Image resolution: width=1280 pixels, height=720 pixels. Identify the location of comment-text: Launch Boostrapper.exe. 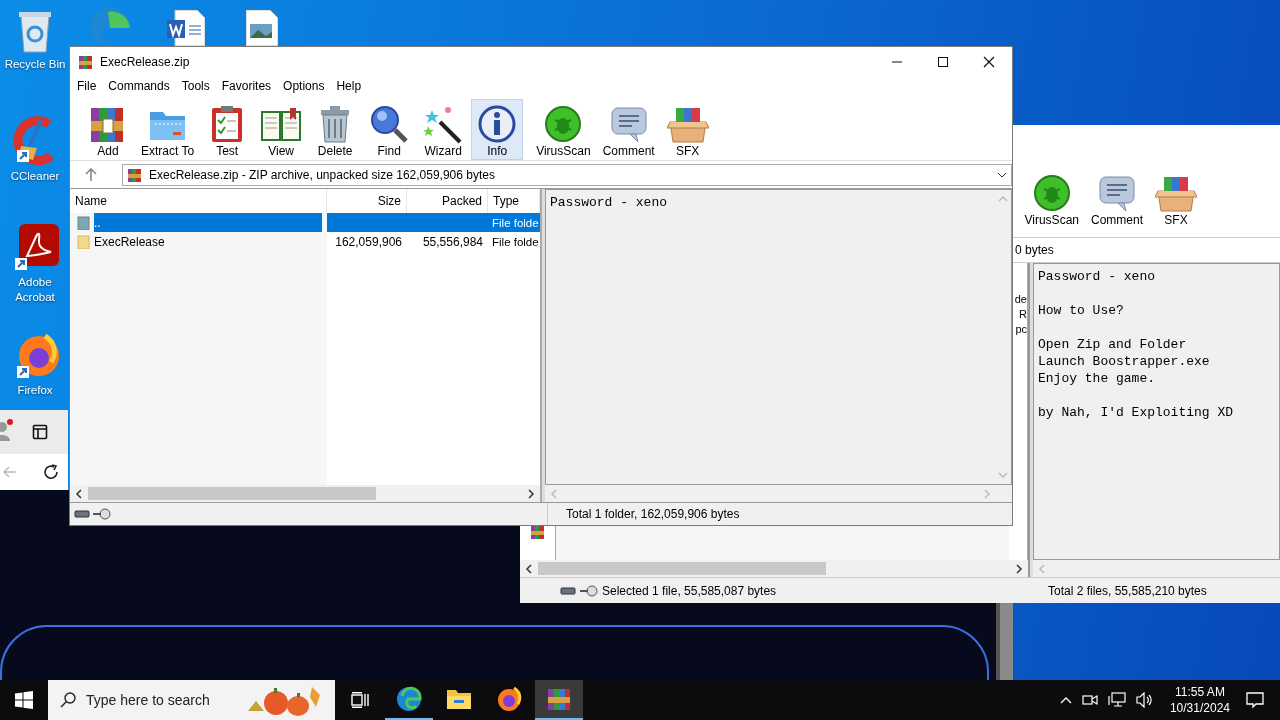
(1124, 361).